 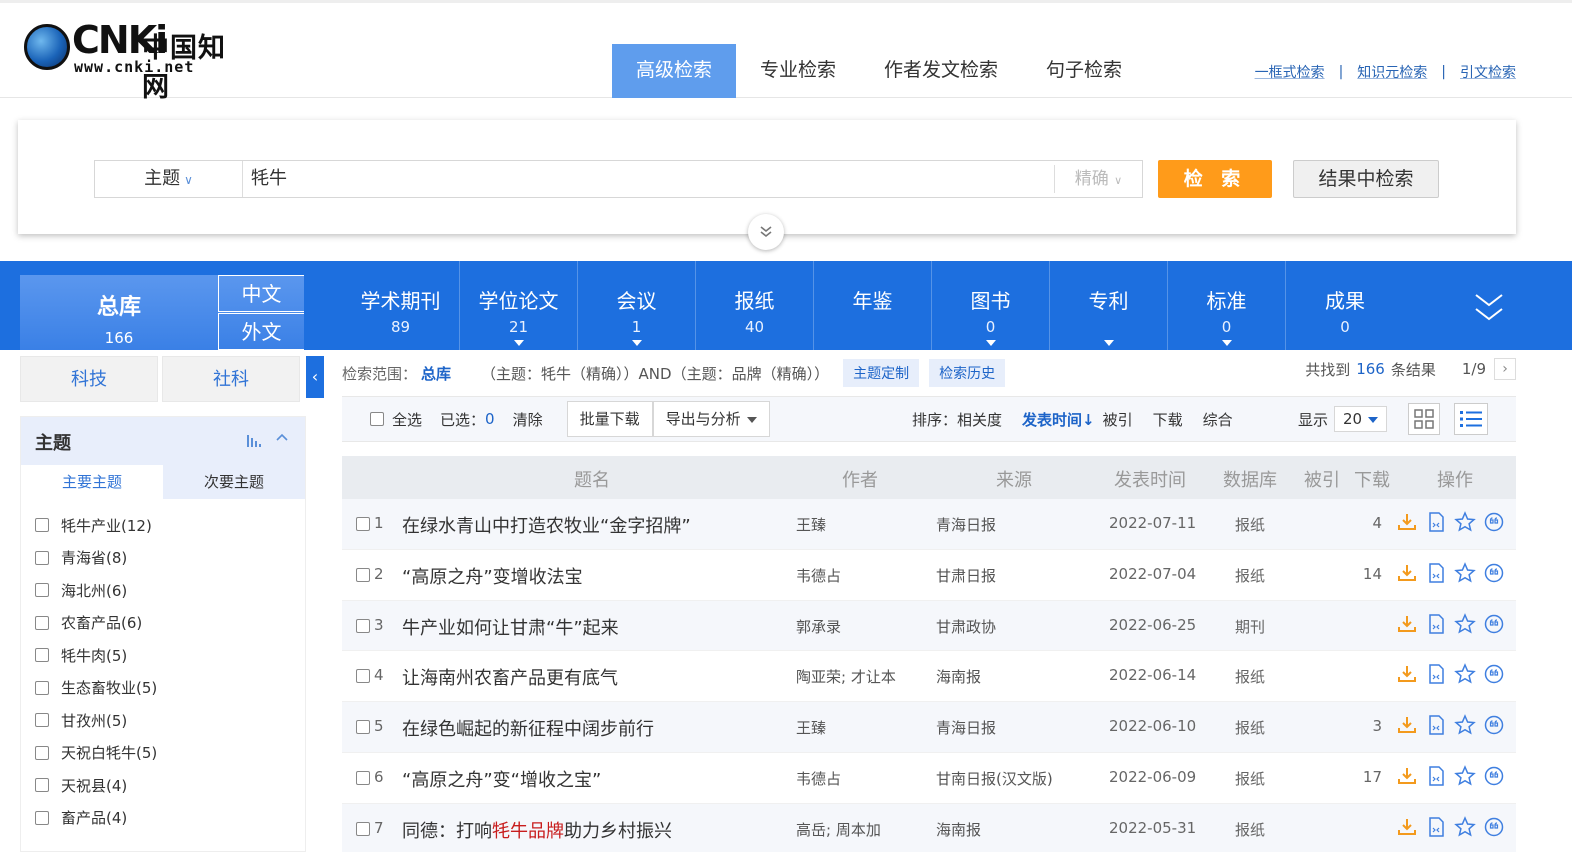 I want to click on facet-item-label: 青海省(8), so click(x=94, y=557).